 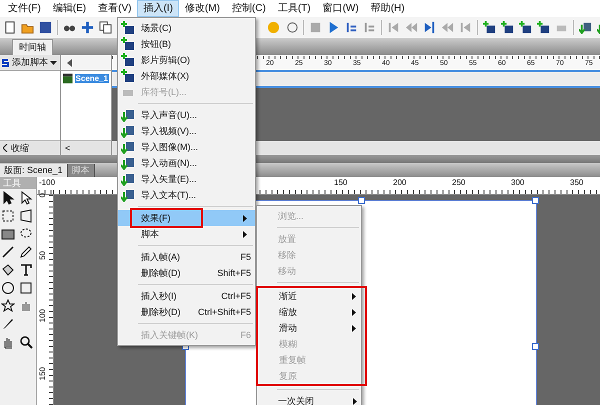 I want to click on menu-item: 缩放, so click(x=309, y=312).